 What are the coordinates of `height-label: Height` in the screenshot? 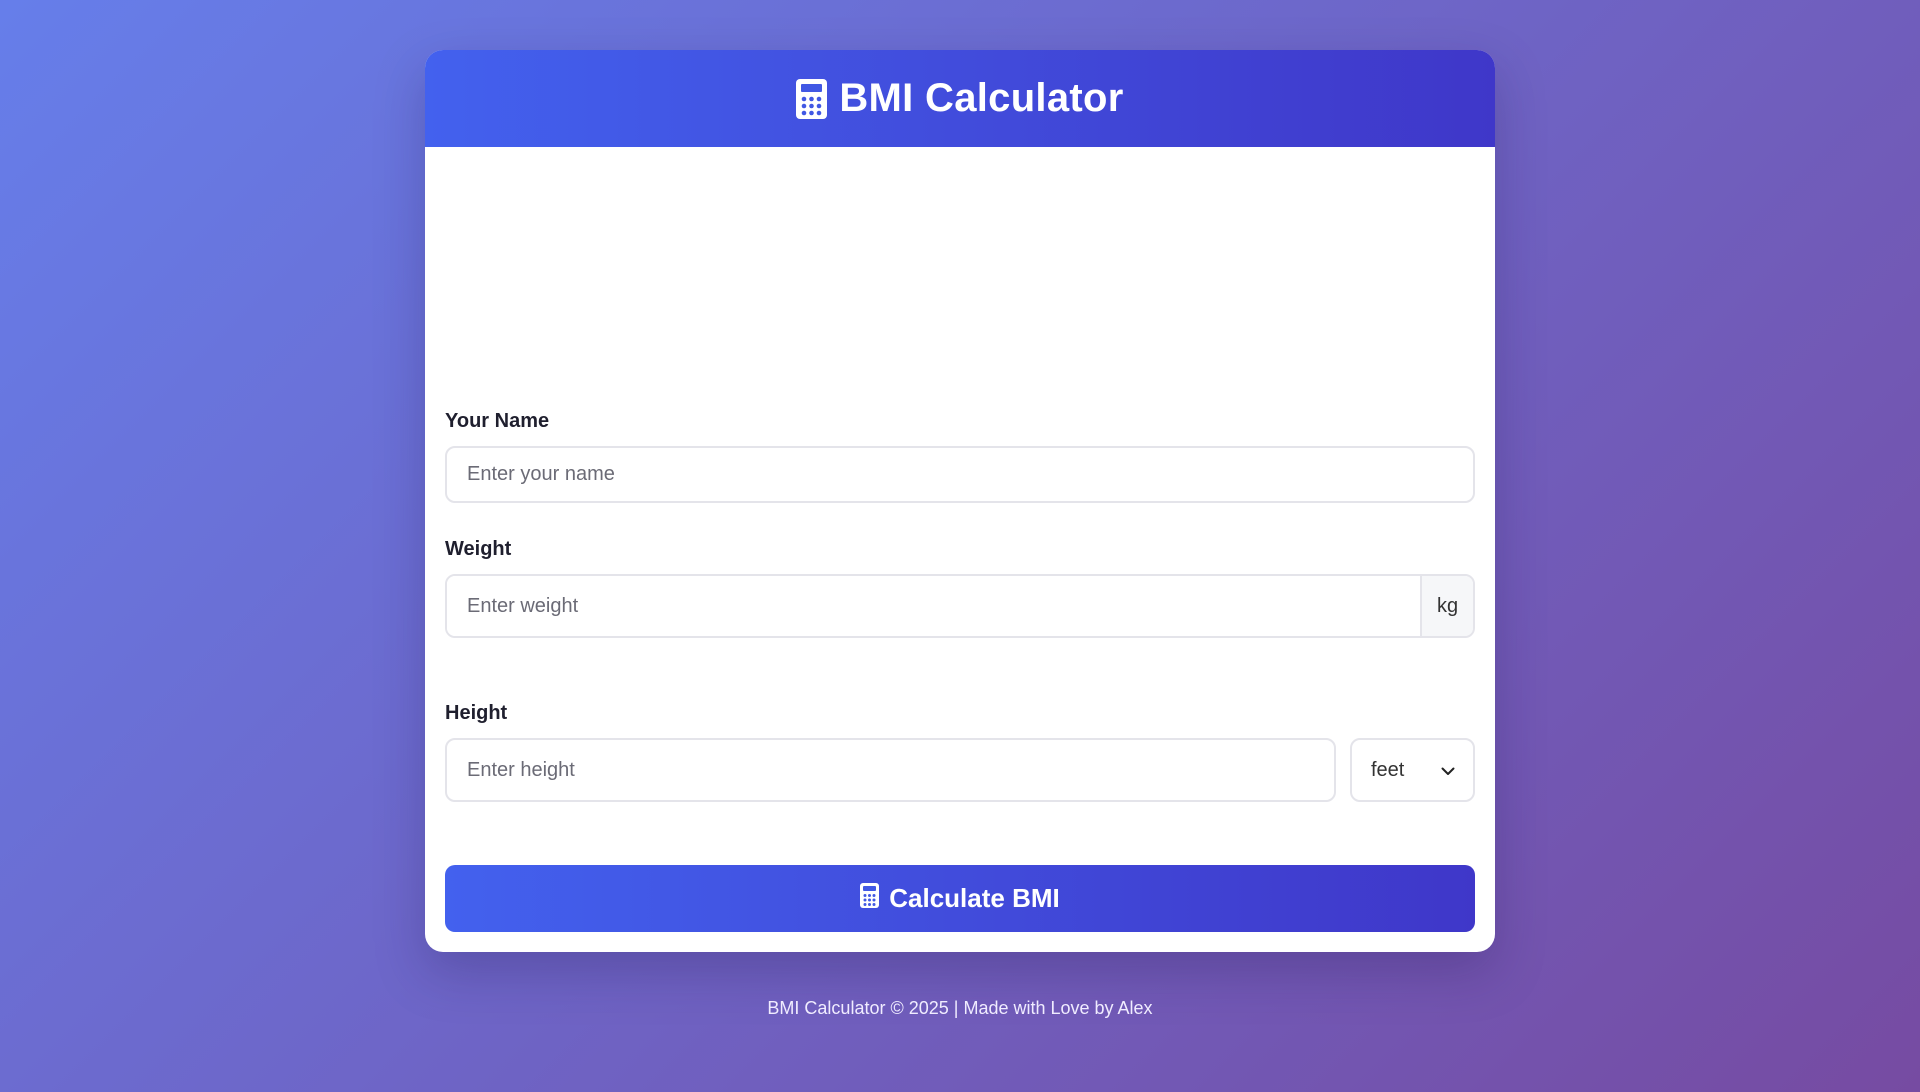 It's located at (476, 713).